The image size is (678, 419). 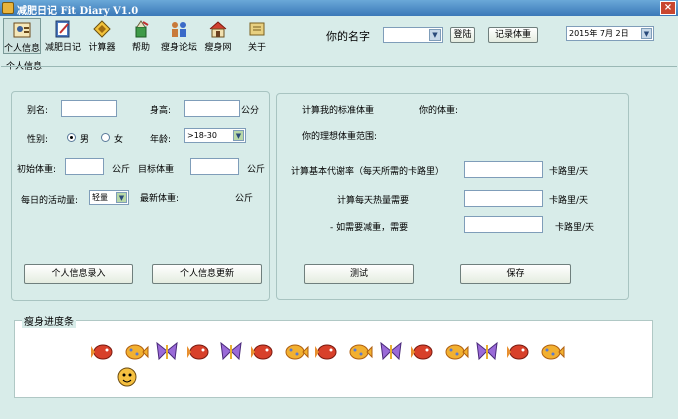 I want to click on toolbar-label: 瘦身论坛, so click(x=178, y=48).